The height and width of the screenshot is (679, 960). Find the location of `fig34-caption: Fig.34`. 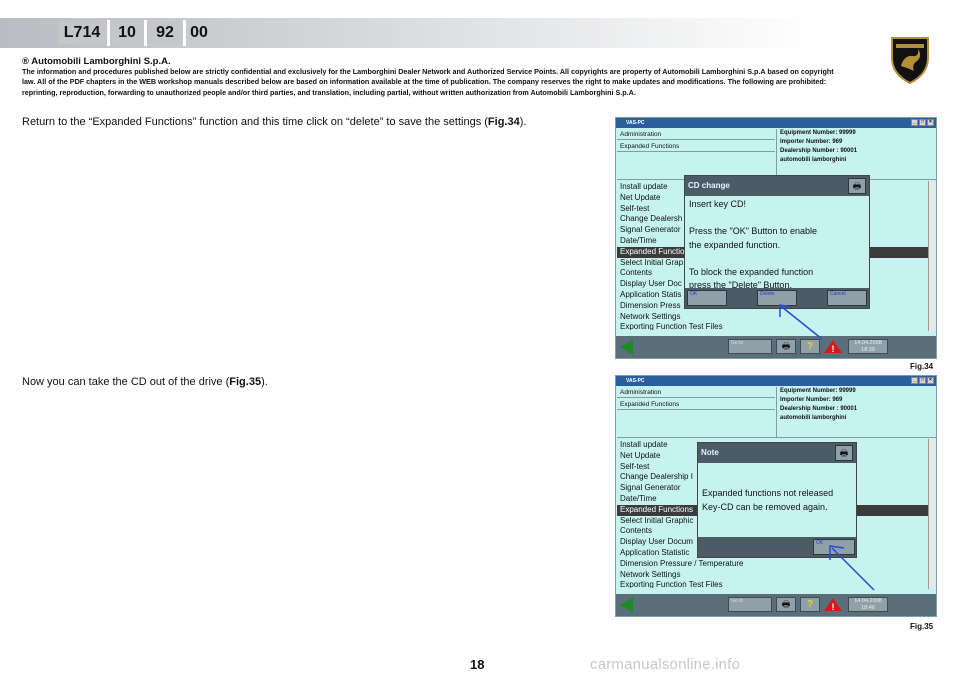

fig34-caption: Fig.34 is located at coordinates (922, 366).